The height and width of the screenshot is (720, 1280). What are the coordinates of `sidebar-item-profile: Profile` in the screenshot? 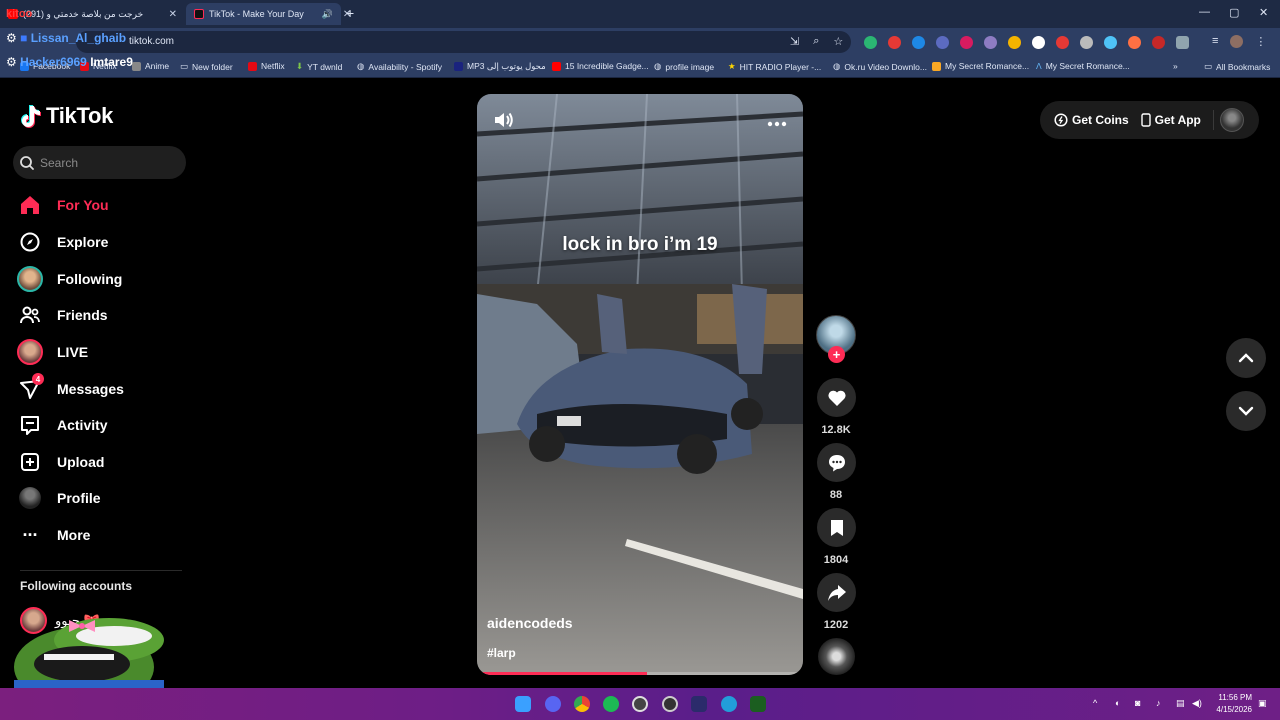 It's located at (101, 498).